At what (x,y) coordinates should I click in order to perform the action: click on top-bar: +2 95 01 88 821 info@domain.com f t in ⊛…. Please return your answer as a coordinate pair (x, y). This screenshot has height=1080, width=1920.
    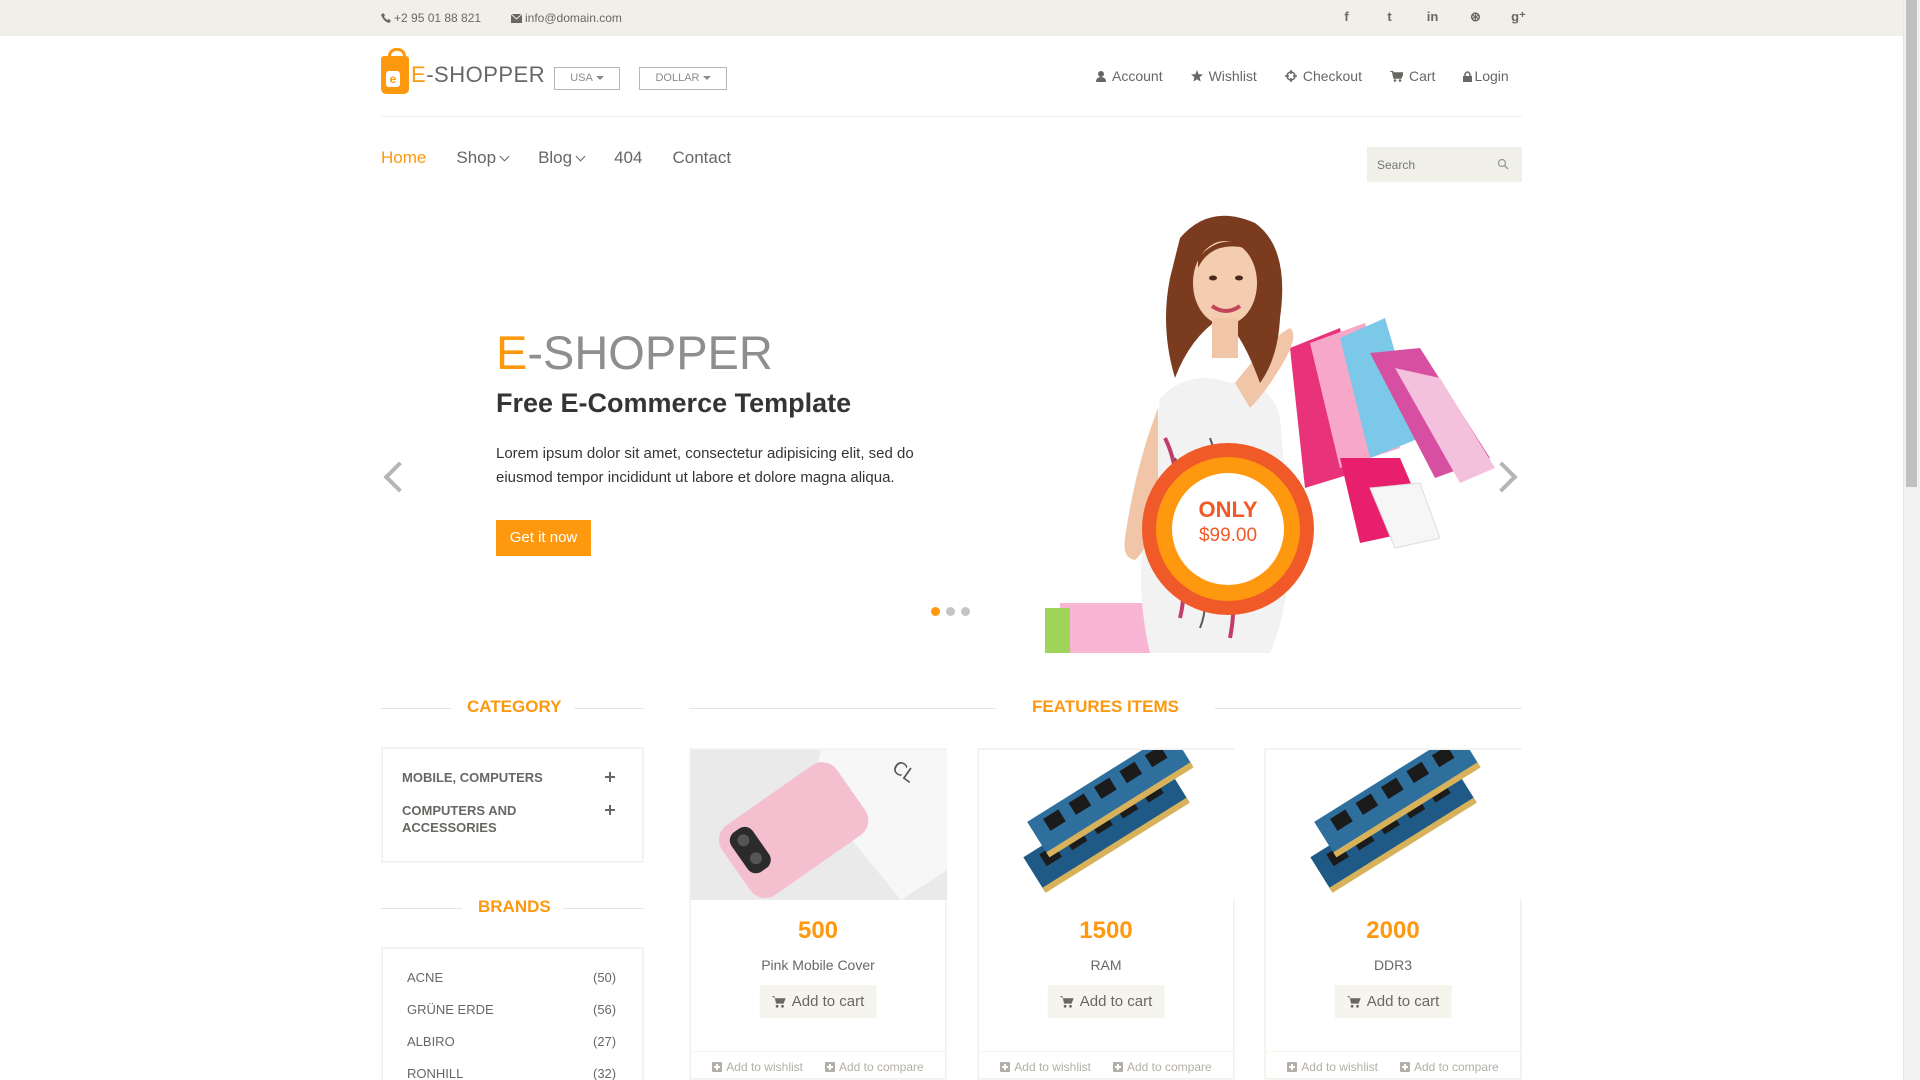
    Looking at the image, I should click on (951, 18).